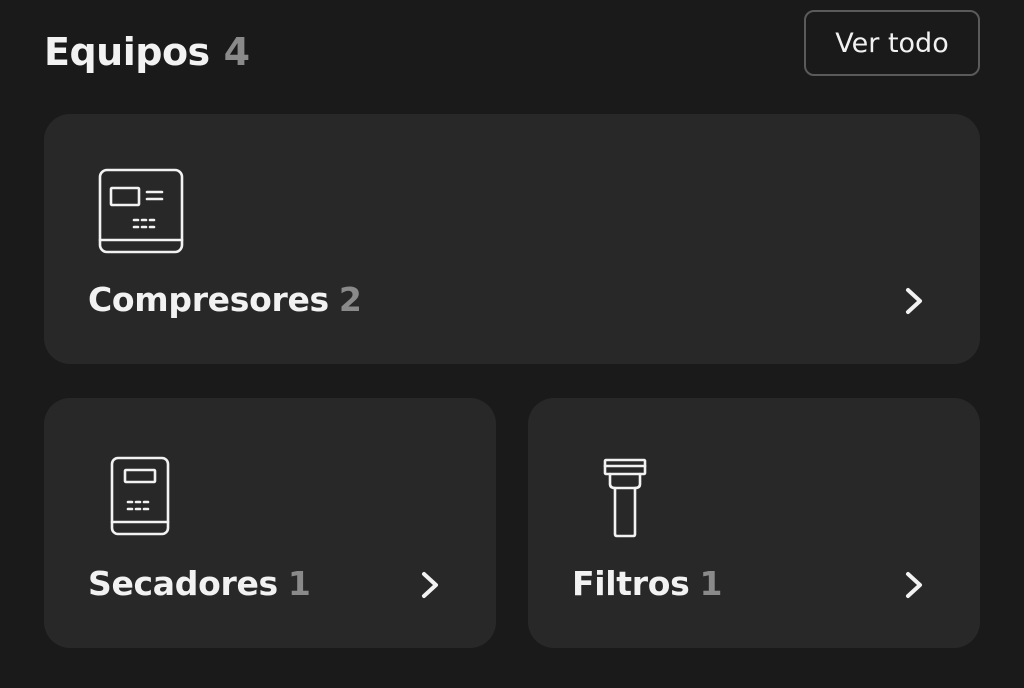 This screenshot has height=688, width=1024. What do you see at coordinates (183, 583) in the screenshot?
I see `category-name: Secadores` at bounding box center [183, 583].